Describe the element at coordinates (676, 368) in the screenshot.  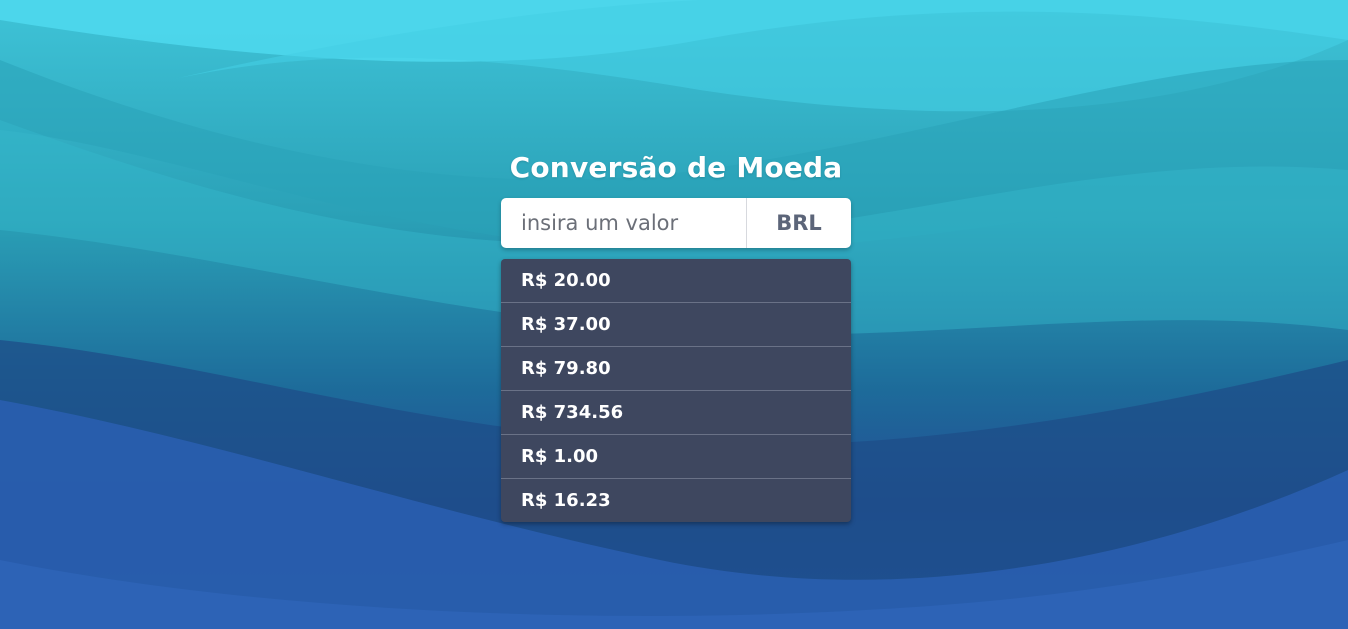
I see `result-item: R$ 79.80` at that location.